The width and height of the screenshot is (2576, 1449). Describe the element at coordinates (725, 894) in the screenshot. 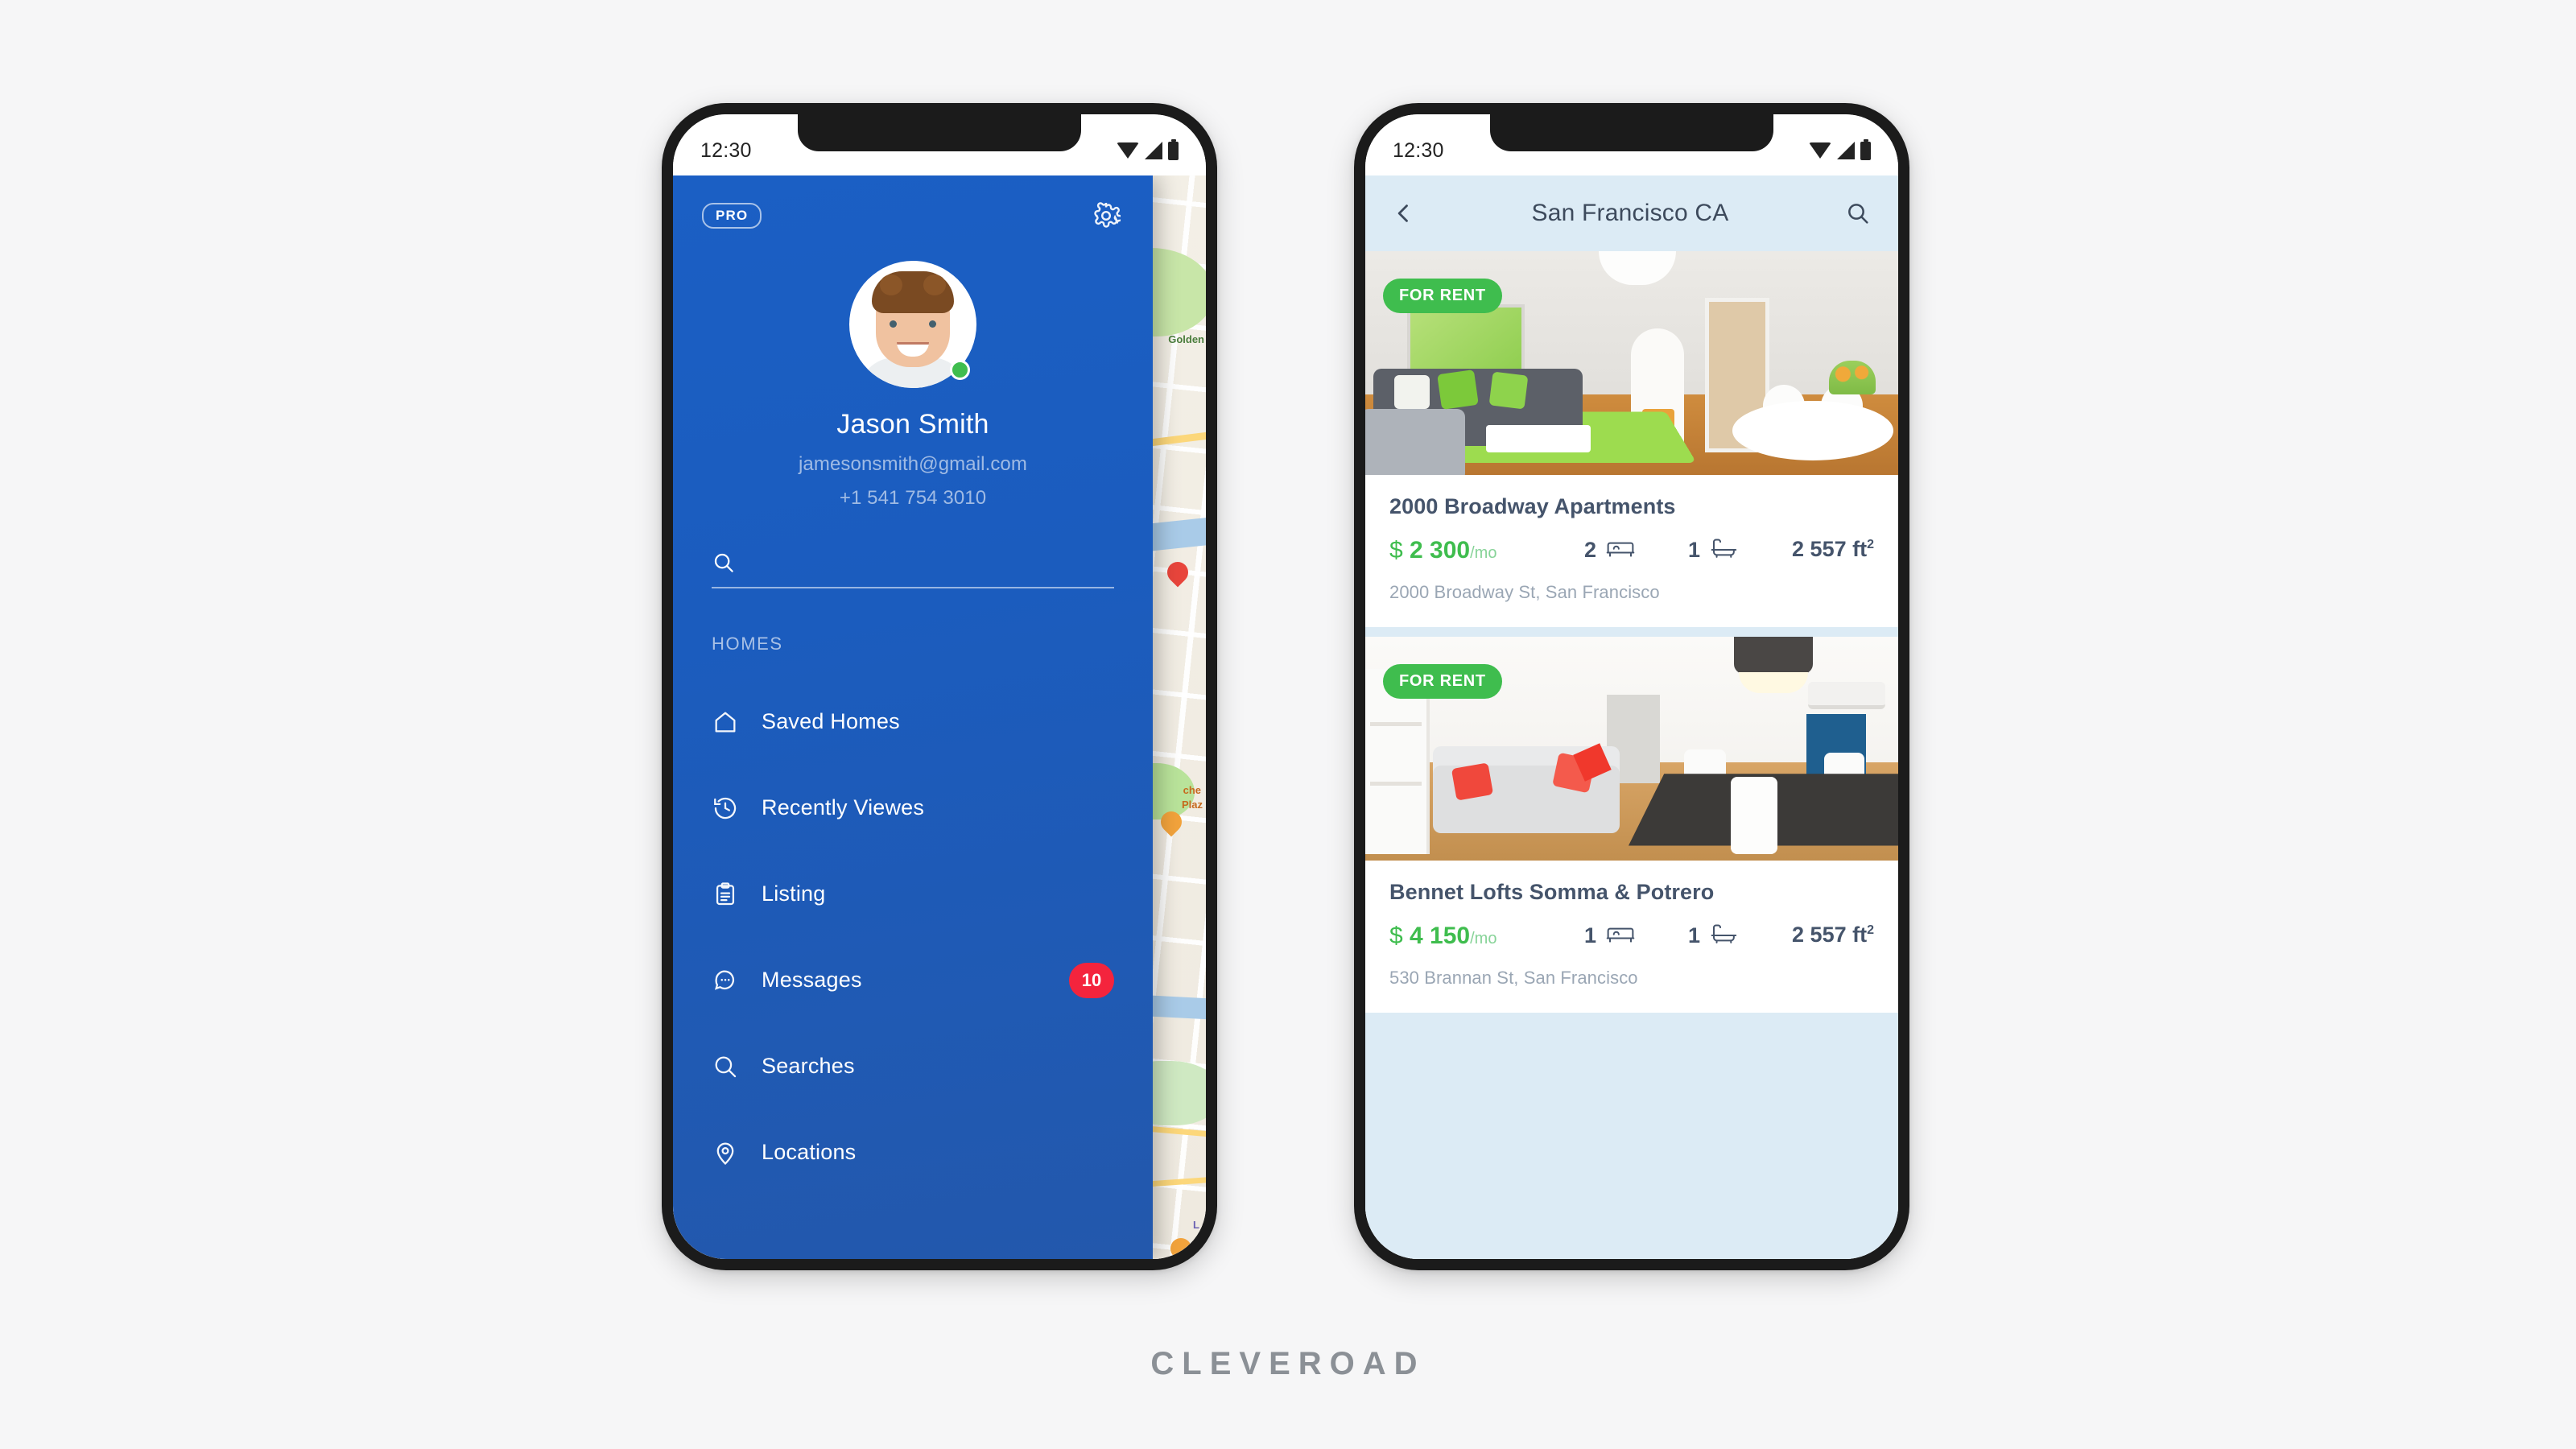

I see `clipboard-icon` at that location.